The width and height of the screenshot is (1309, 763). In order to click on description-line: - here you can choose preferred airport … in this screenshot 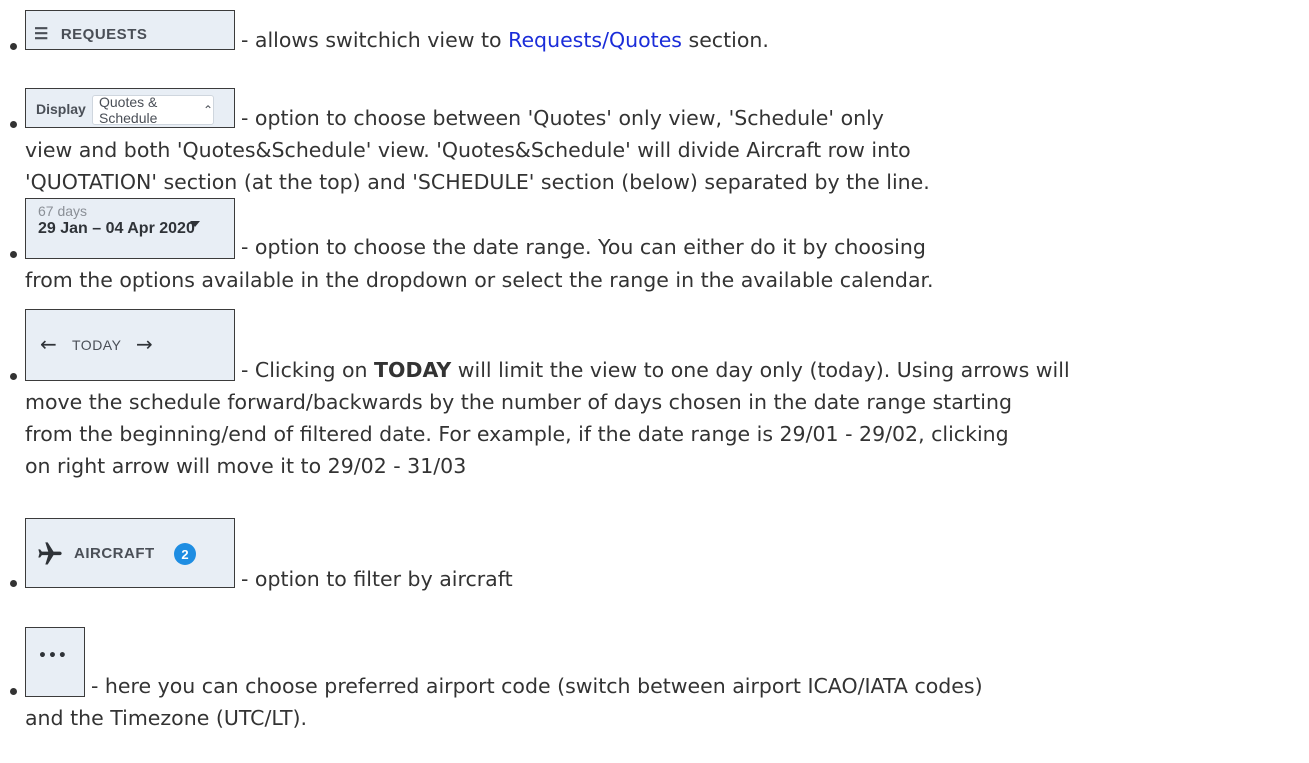, I will do `click(537, 686)`.